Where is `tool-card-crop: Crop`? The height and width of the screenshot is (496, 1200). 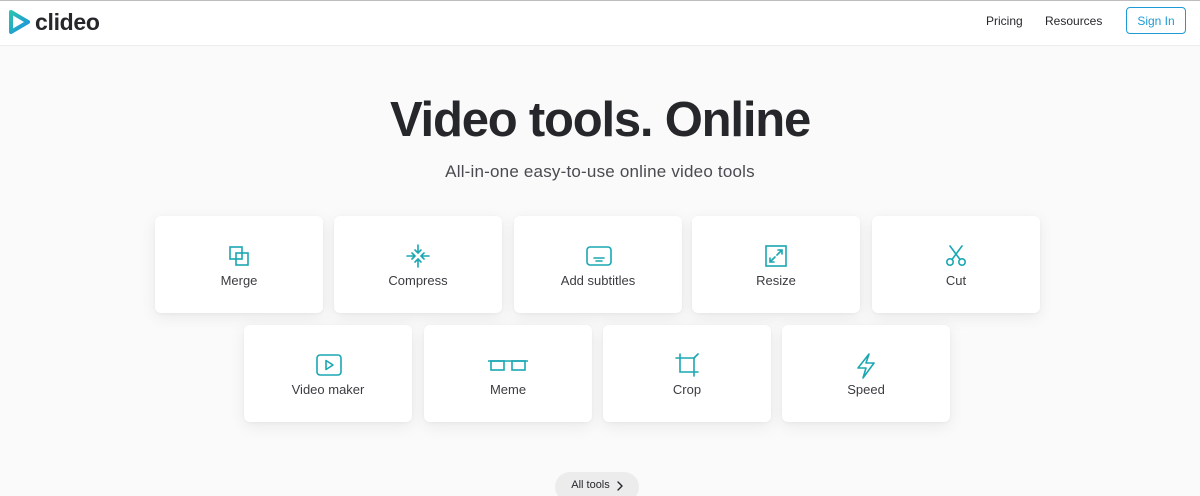
tool-card-crop: Crop is located at coordinates (687, 373).